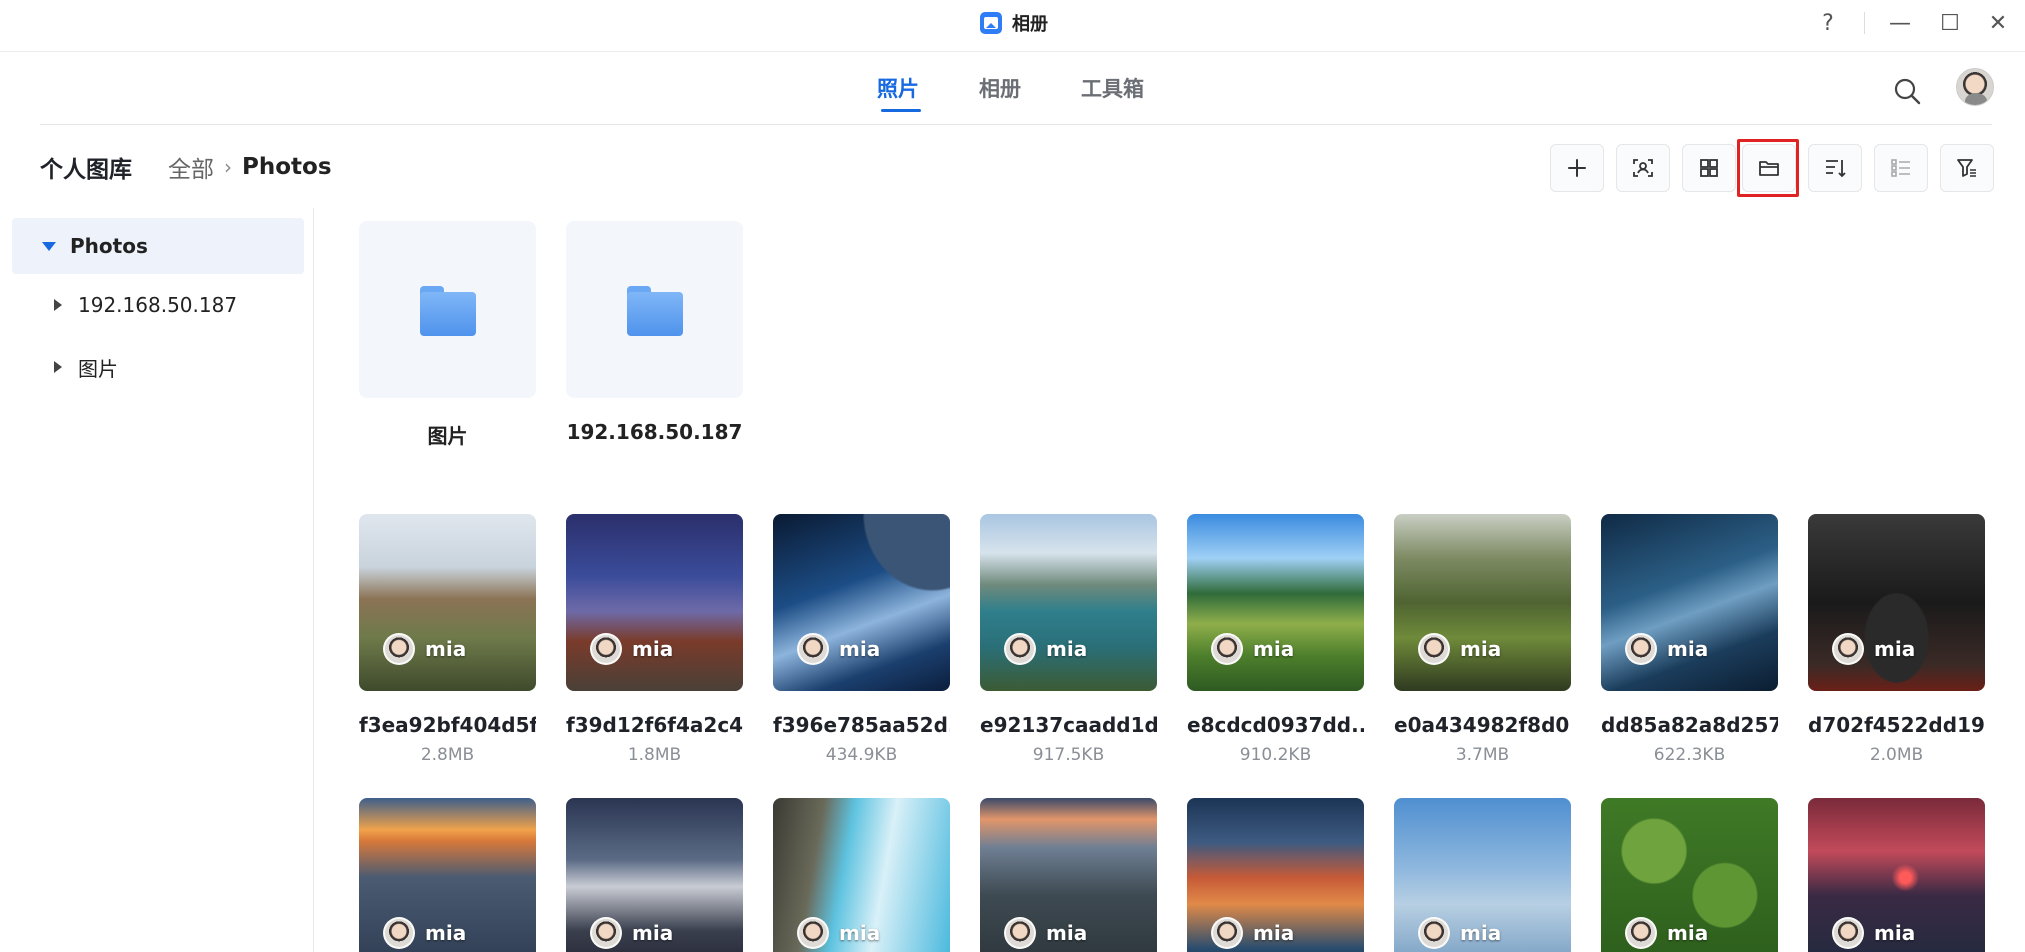 Image resolution: width=2025 pixels, height=952 pixels. Describe the element at coordinates (1482, 755) in the screenshot. I see `photo-size: 3.7MB` at that location.